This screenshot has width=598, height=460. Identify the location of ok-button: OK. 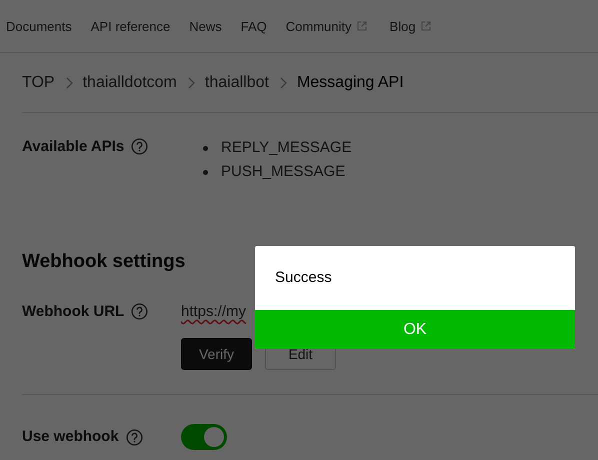
(415, 329).